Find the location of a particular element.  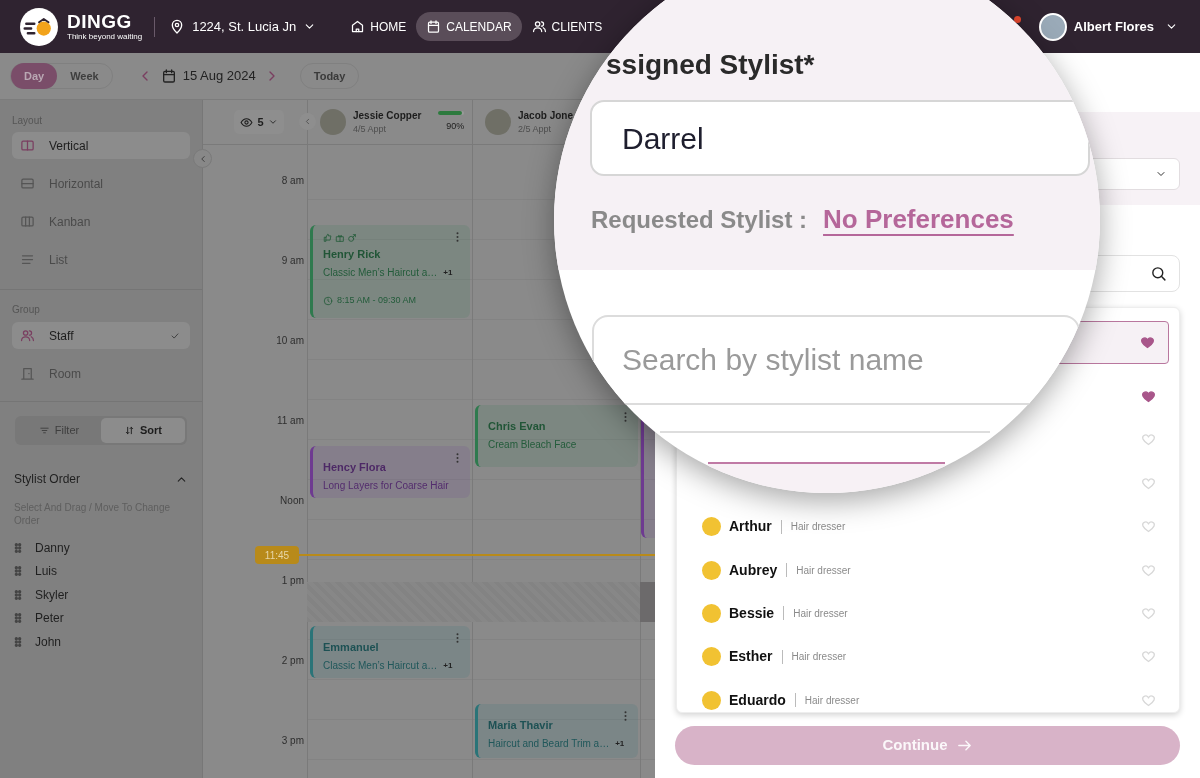

stylist-row: Esther Hair dresser is located at coordinates (928, 657).